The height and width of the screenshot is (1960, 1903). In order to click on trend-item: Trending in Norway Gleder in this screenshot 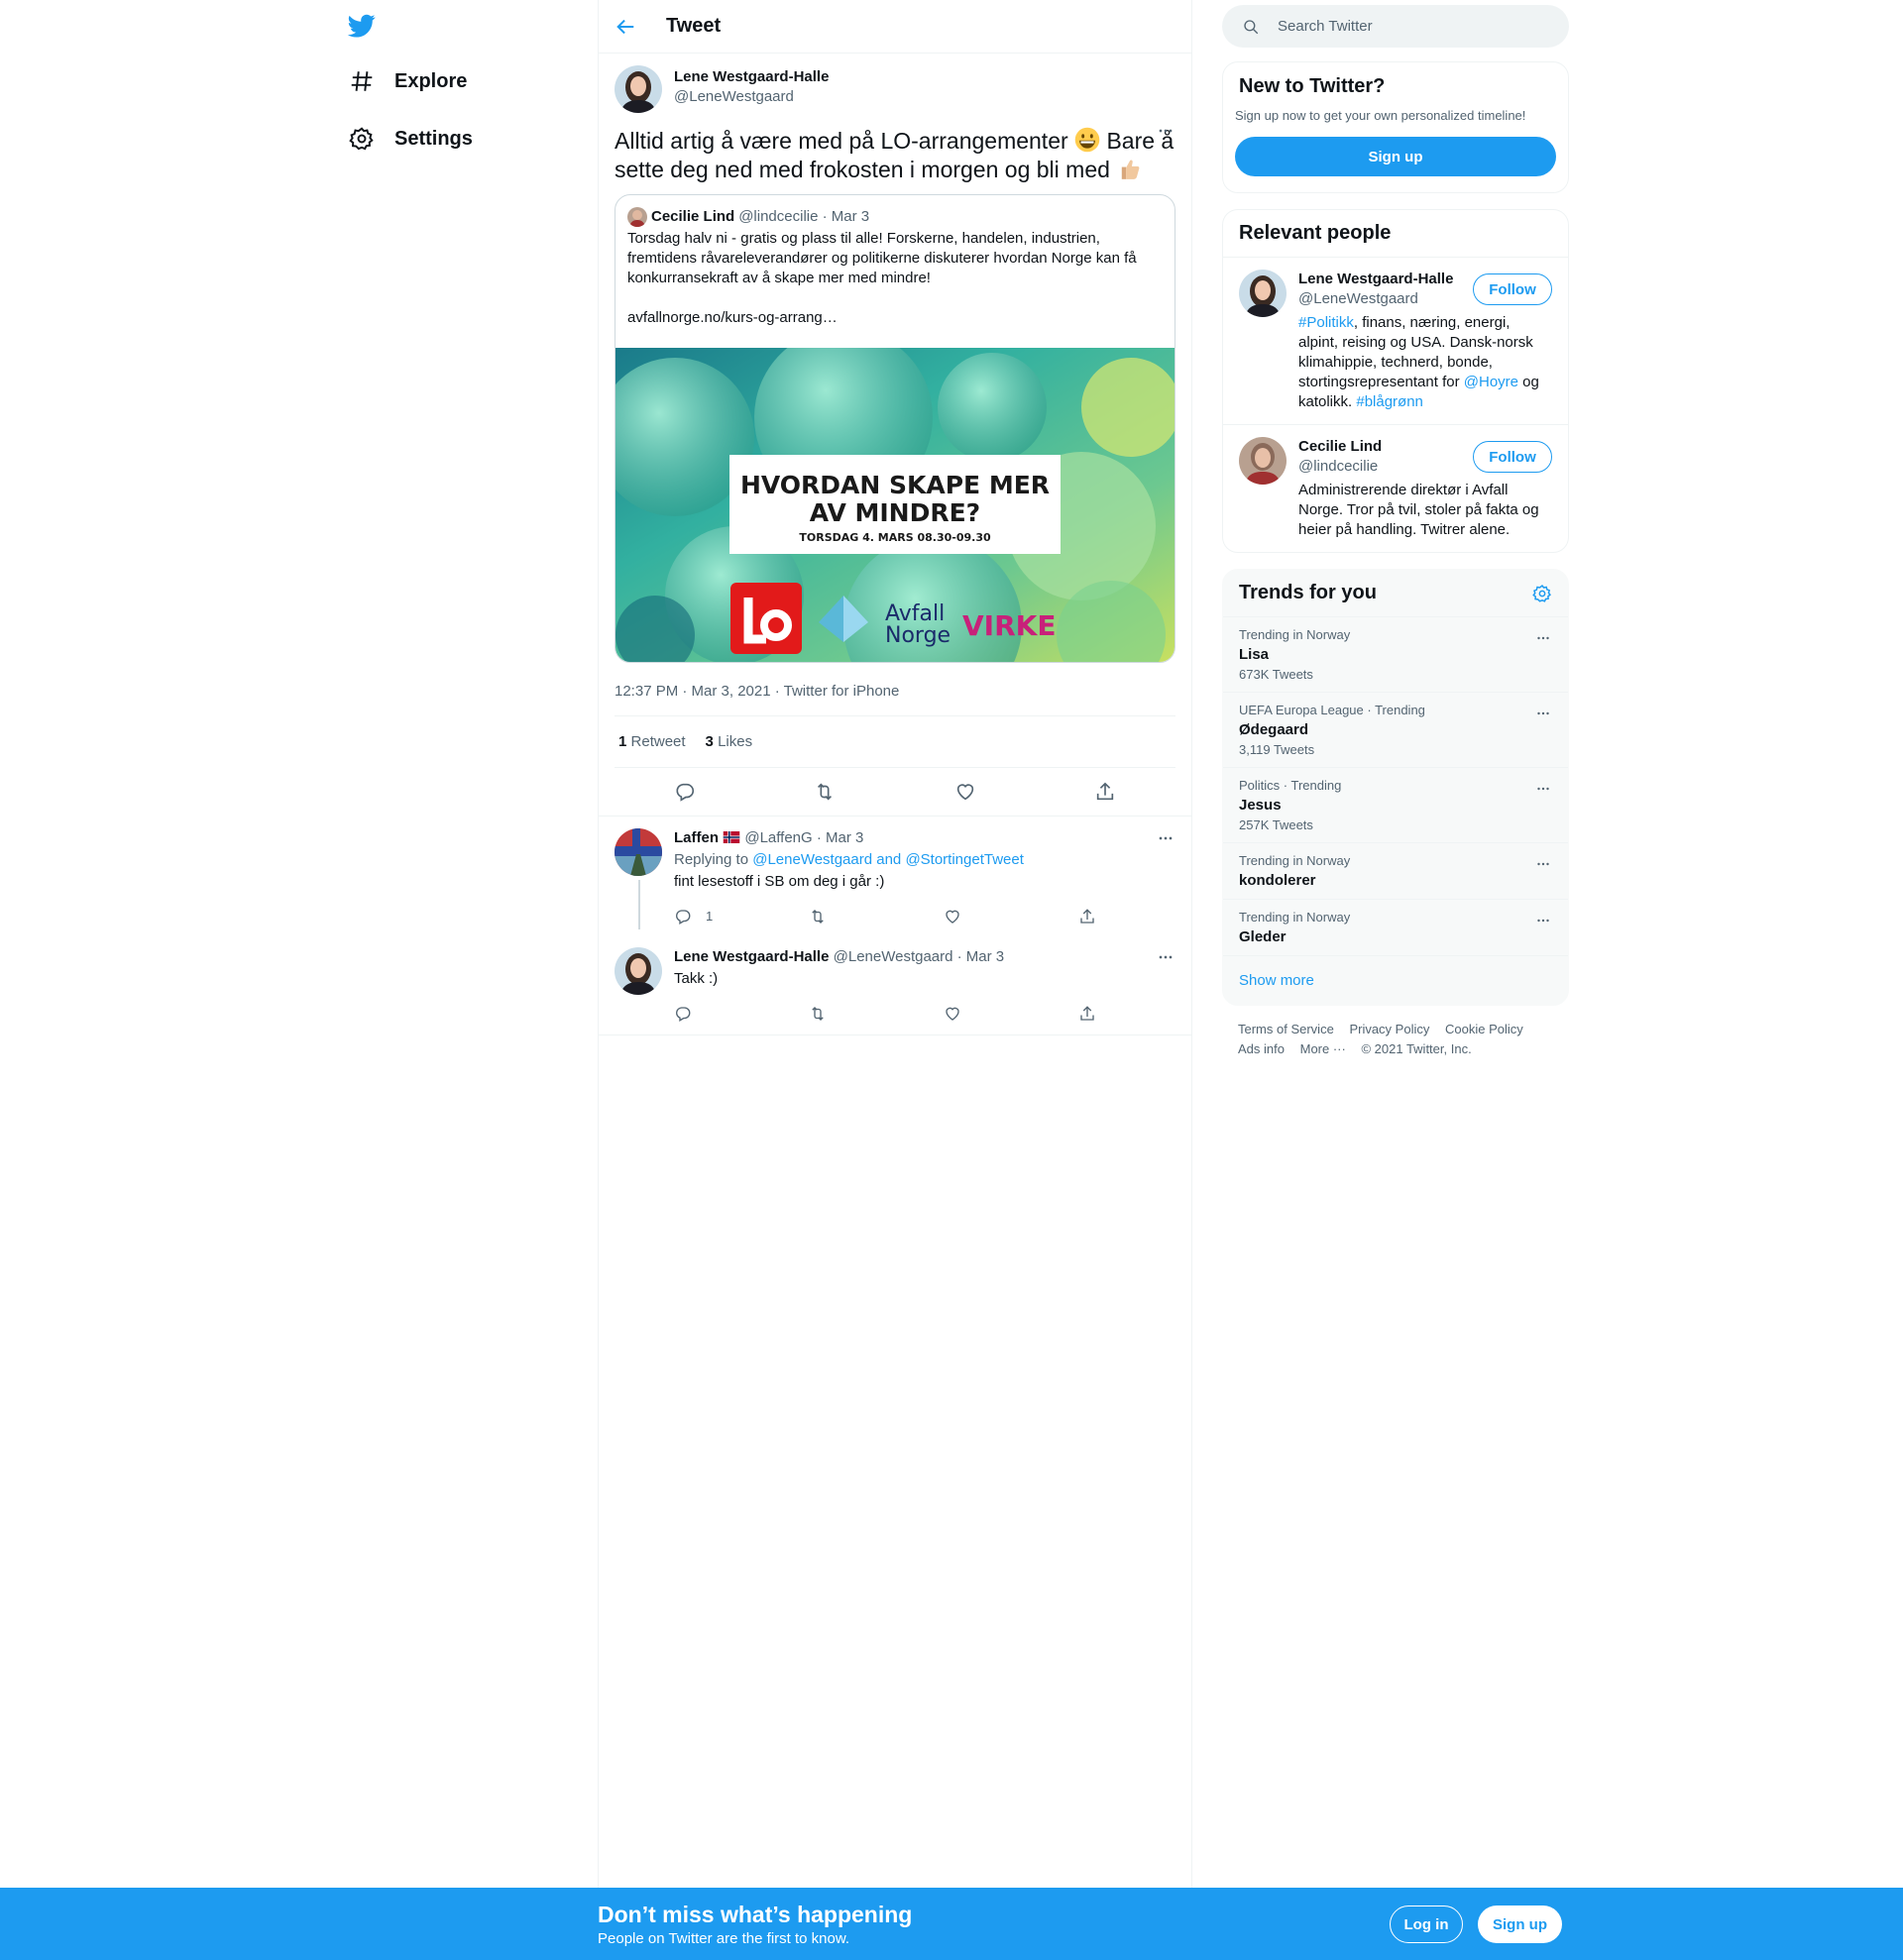, I will do `click(1395, 928)`.